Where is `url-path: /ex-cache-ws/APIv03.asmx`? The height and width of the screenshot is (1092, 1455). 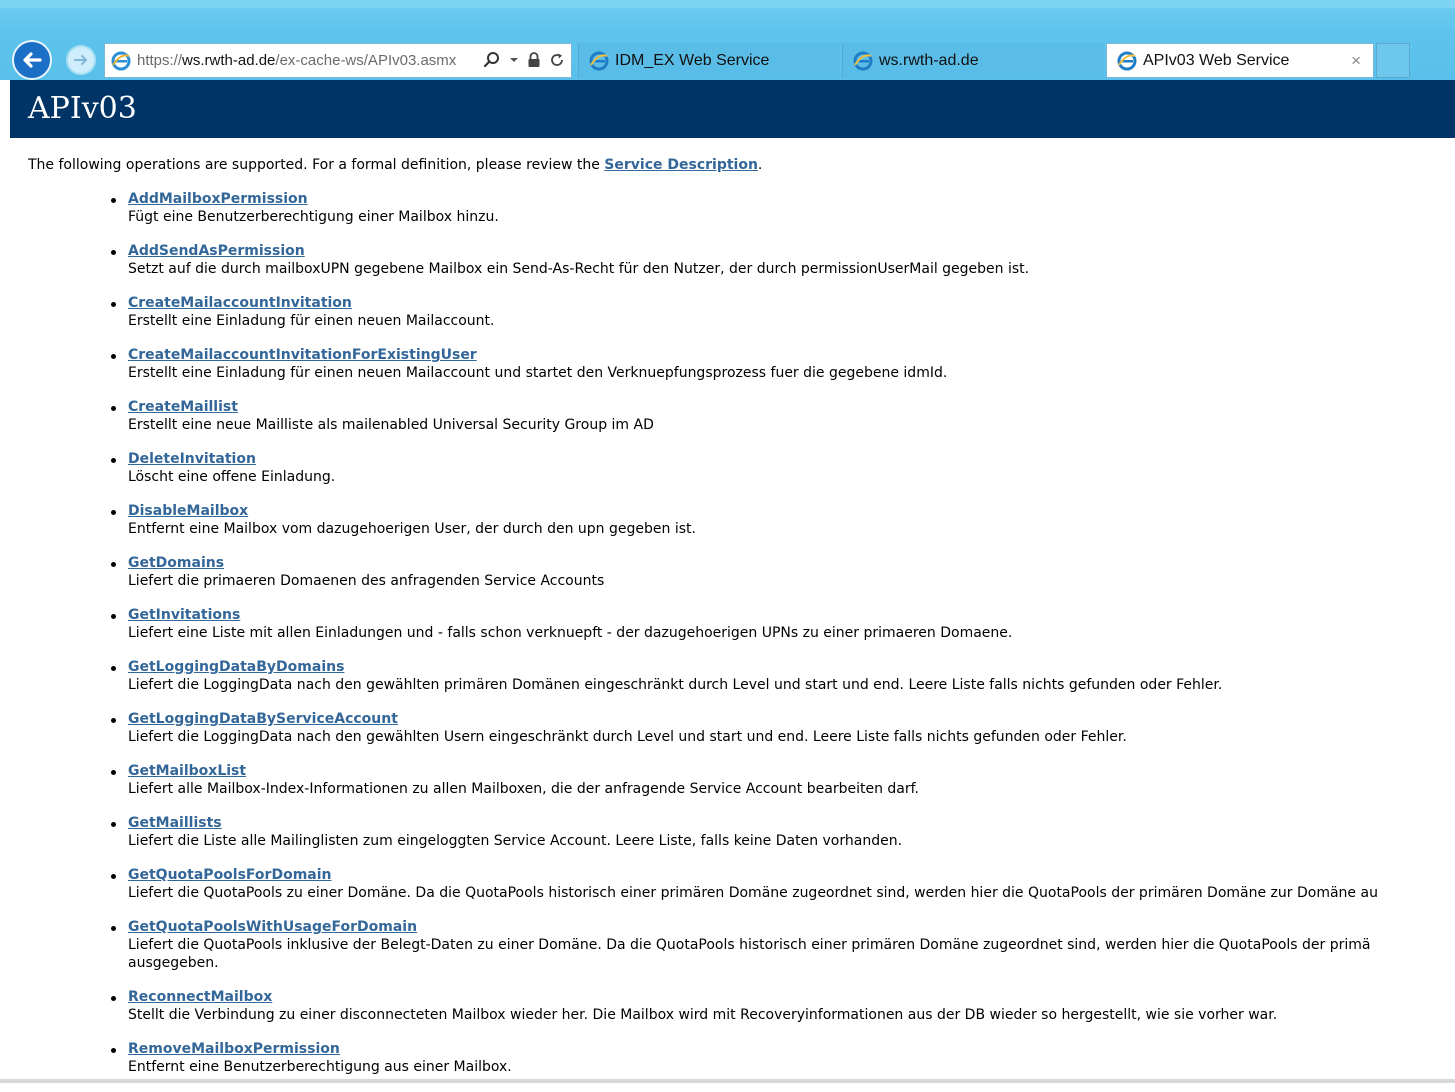 url-path: /ex-cache-ws/APIv03.asmx is located at coordinates (366, 60).